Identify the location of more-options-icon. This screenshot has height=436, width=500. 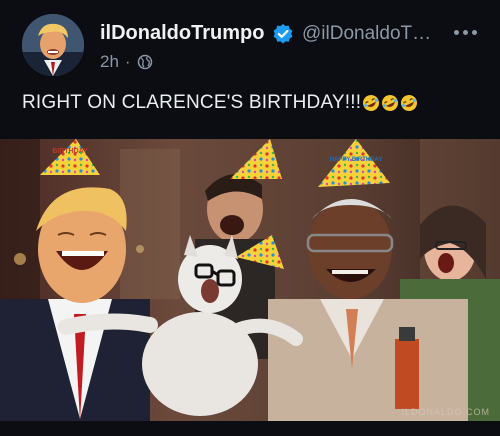
(465, 32).